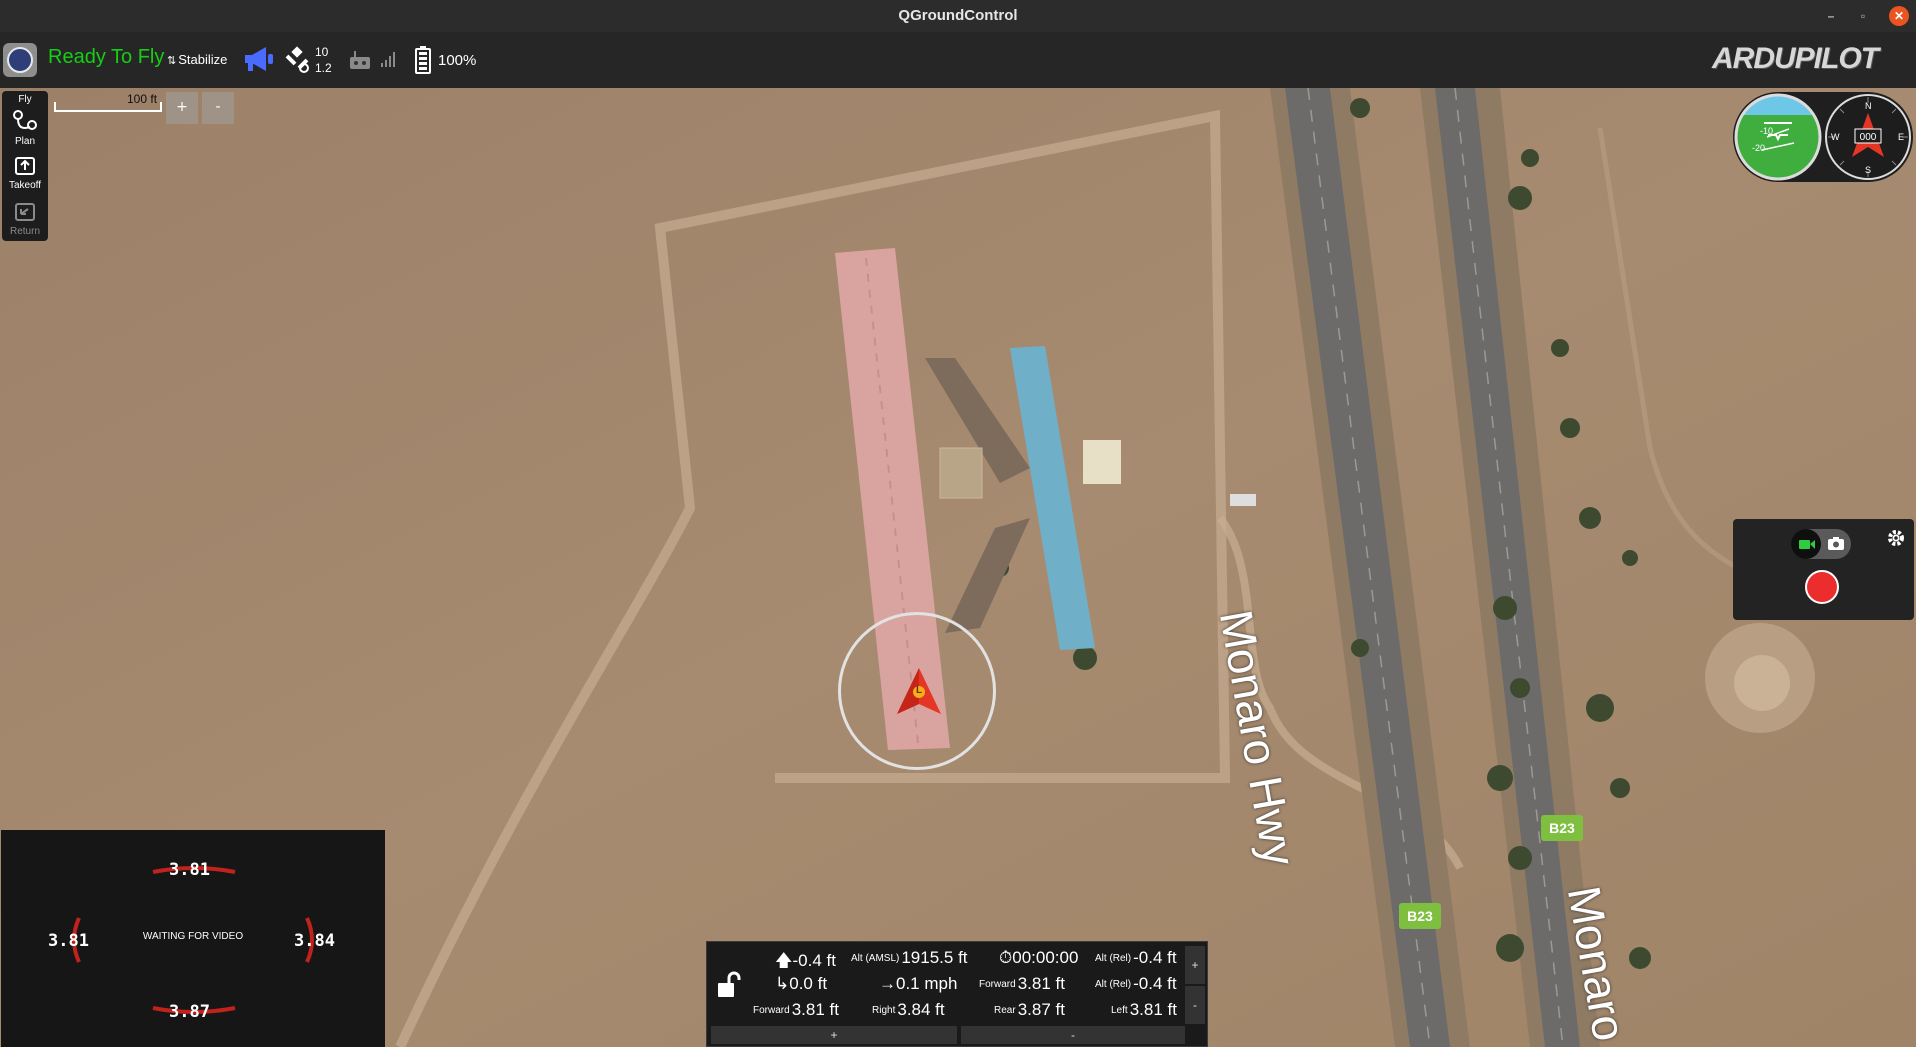 The width and height of the screenshot is (1916, 1047). I want to click on gps-satellite-icon, so click(298, 62).